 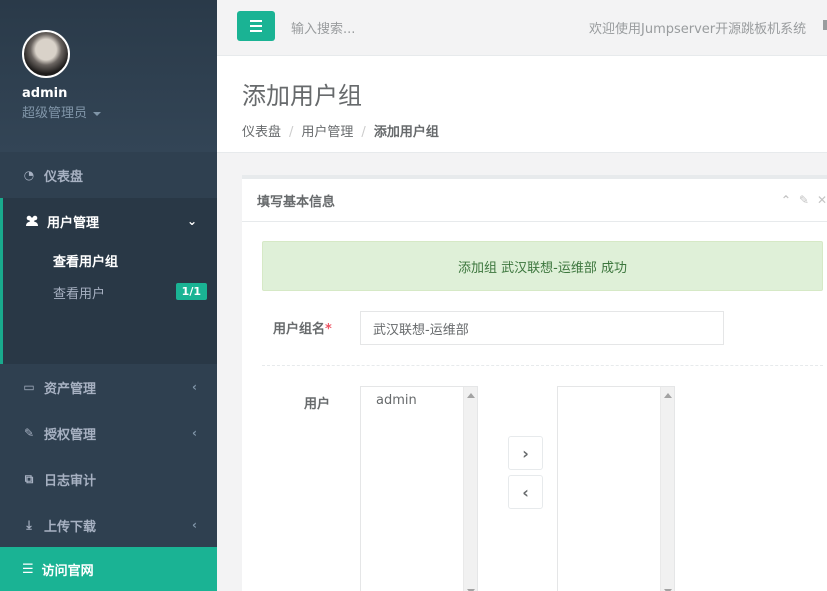 What do you see at coordinates (70, 389) in the screenshot?
I see `nav-item-label: 资产管理` at bounding box center [70, 389].